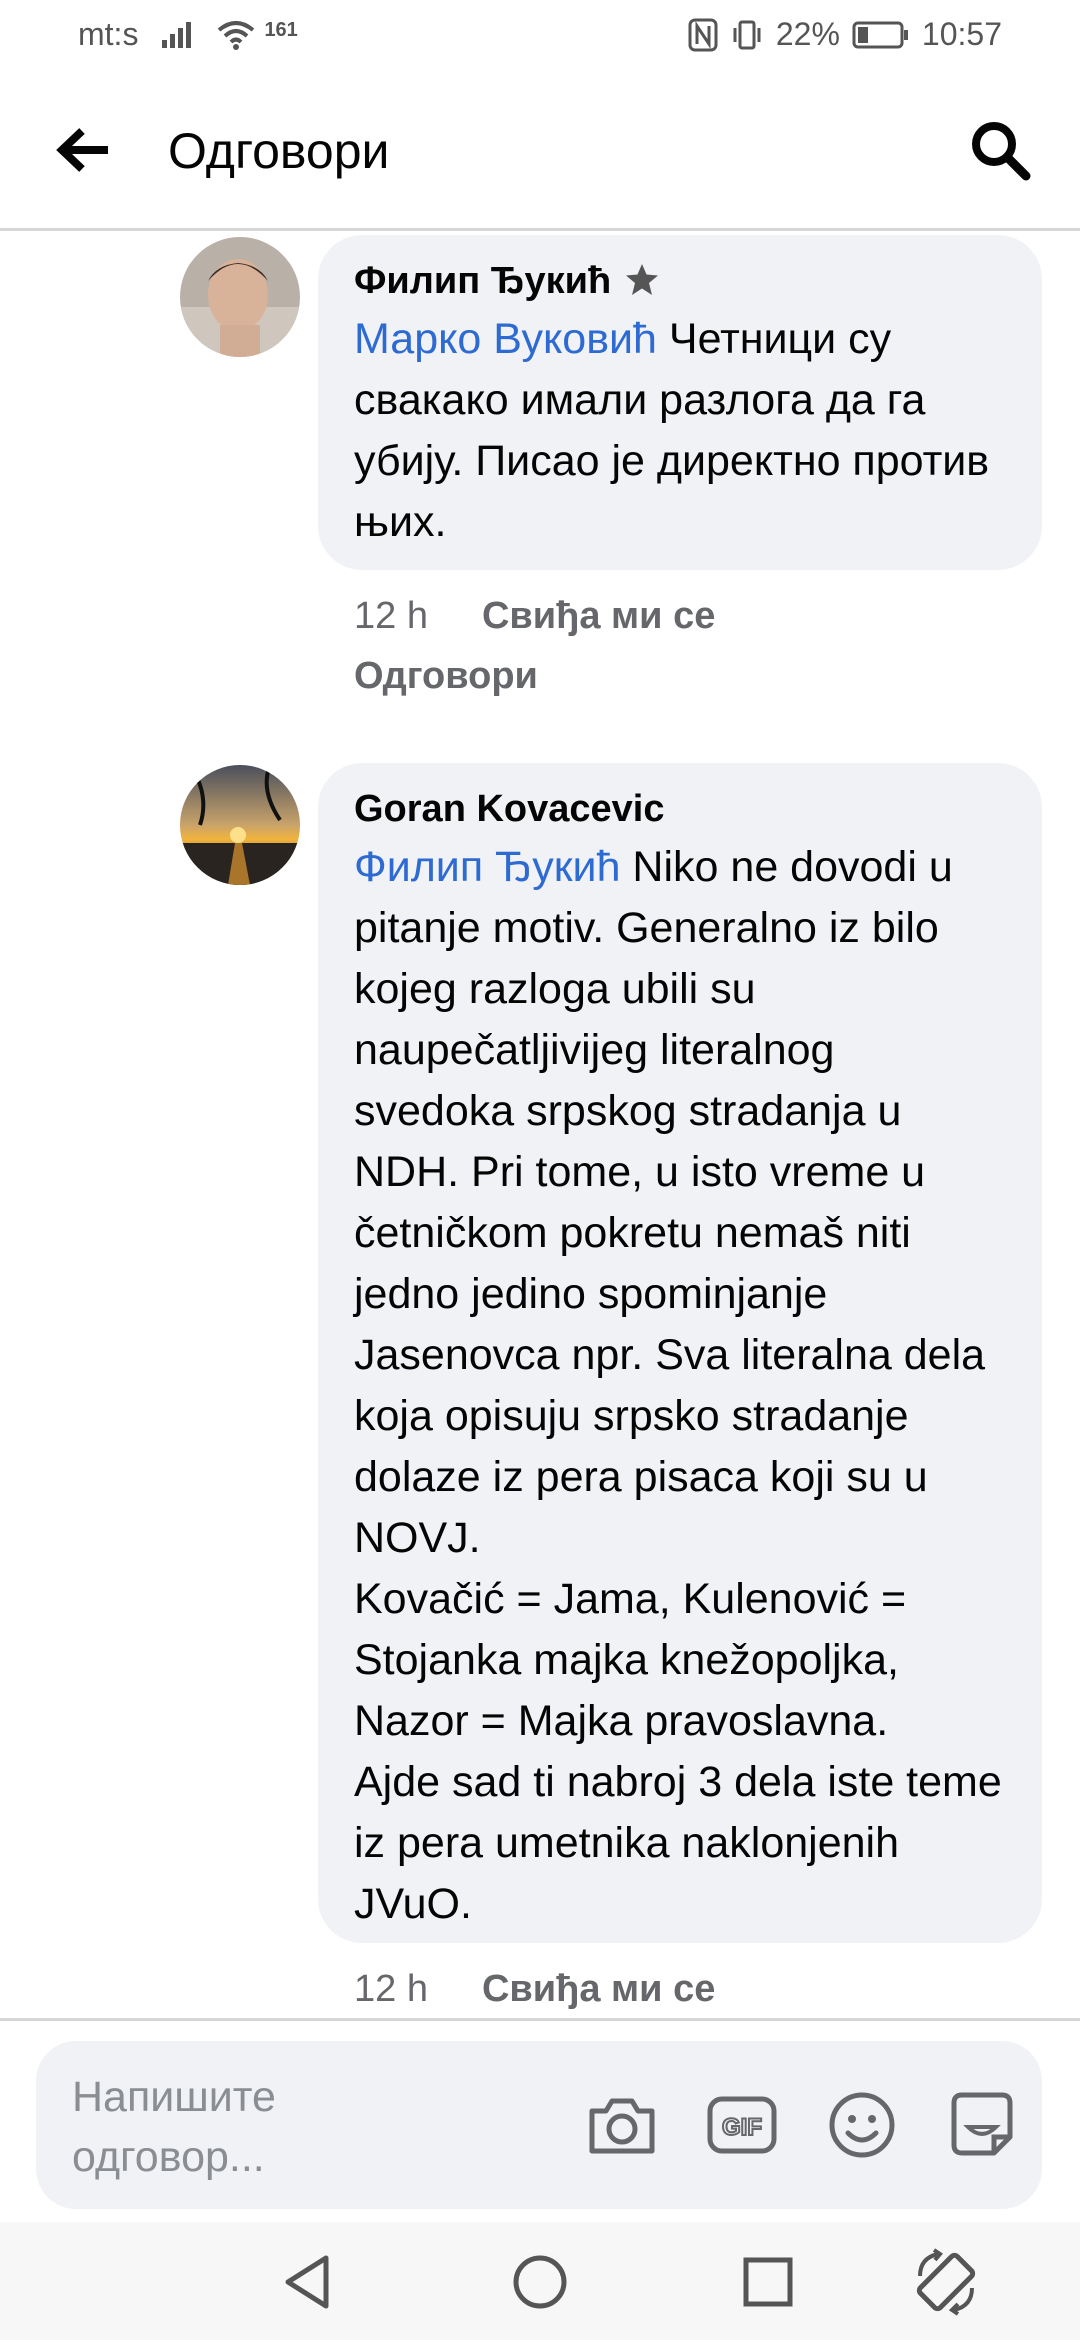 This screenshot has width=1080, height=2340. What do you see at coordinates (642, 279) in the screenshot?
I see `star-badge-icon` at bounding box center [642, 279].